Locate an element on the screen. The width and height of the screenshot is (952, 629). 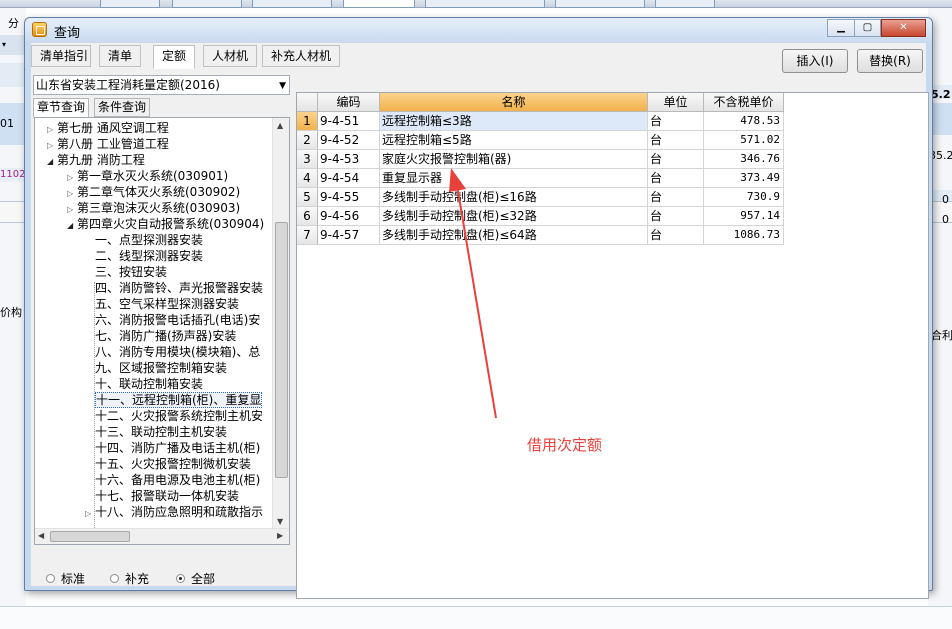
scroll-down-icon: ▼ is located at coordinates (280, 521).